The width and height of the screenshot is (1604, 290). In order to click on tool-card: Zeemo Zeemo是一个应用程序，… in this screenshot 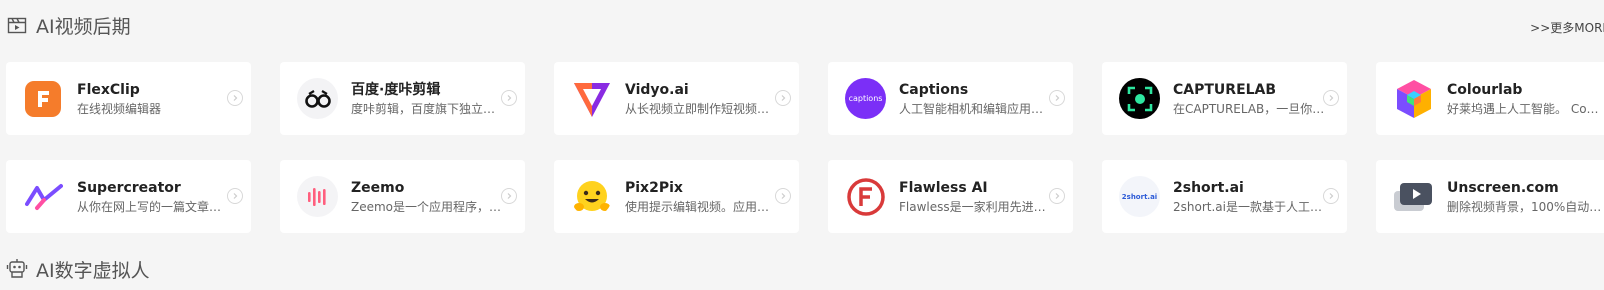, I will do `click(402, 196)`.